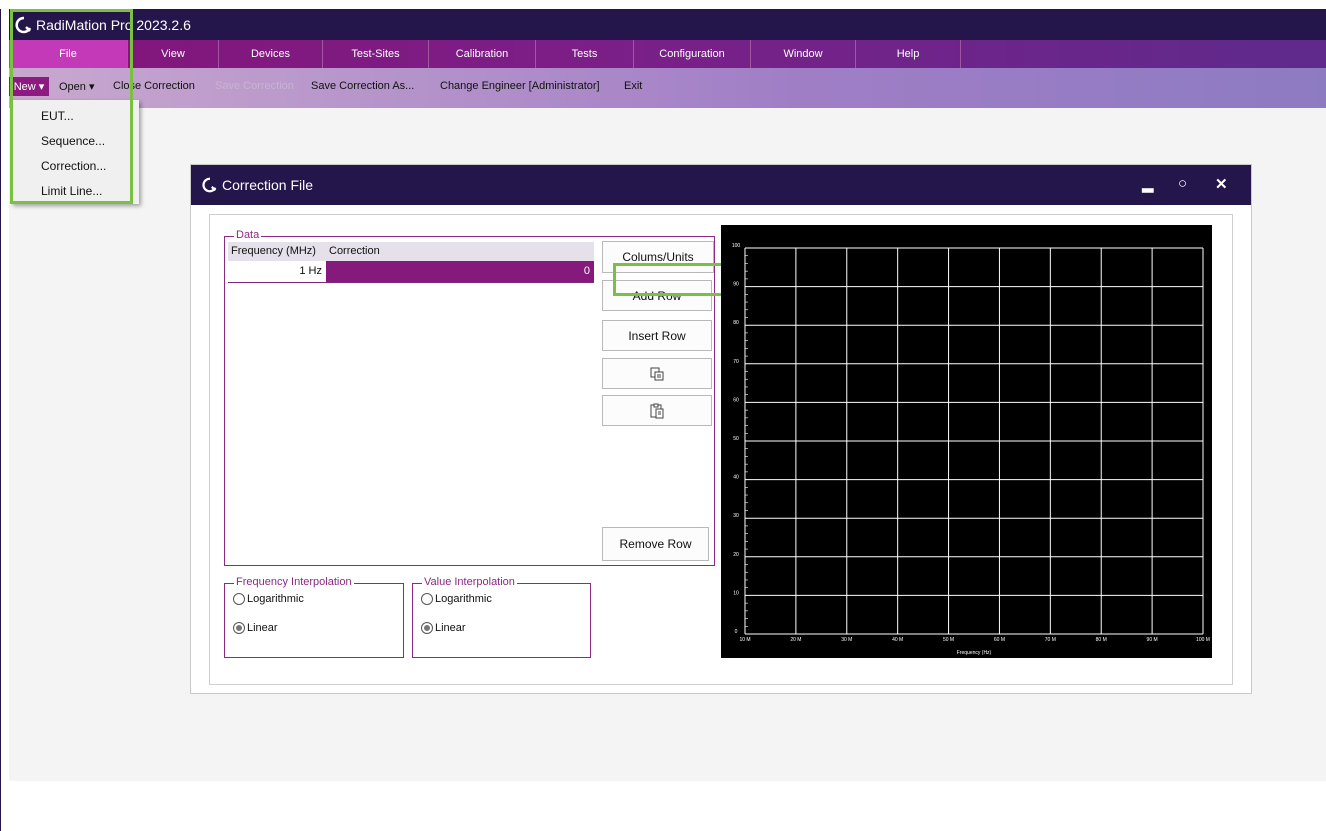  Describe the element at coordinates (1101, 640) in the screenshot. I see `x-tick-label: 80 M` at that location.